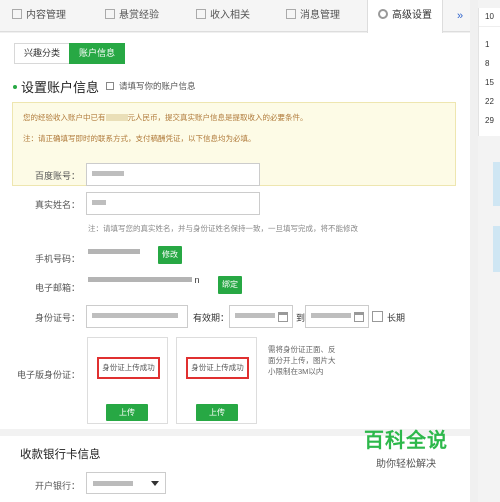 The width and height of the screenshot is (500, 502). Describe the element at coordinates (489, 82) in the screenshot. I see `calendar-day: 15` at that location.